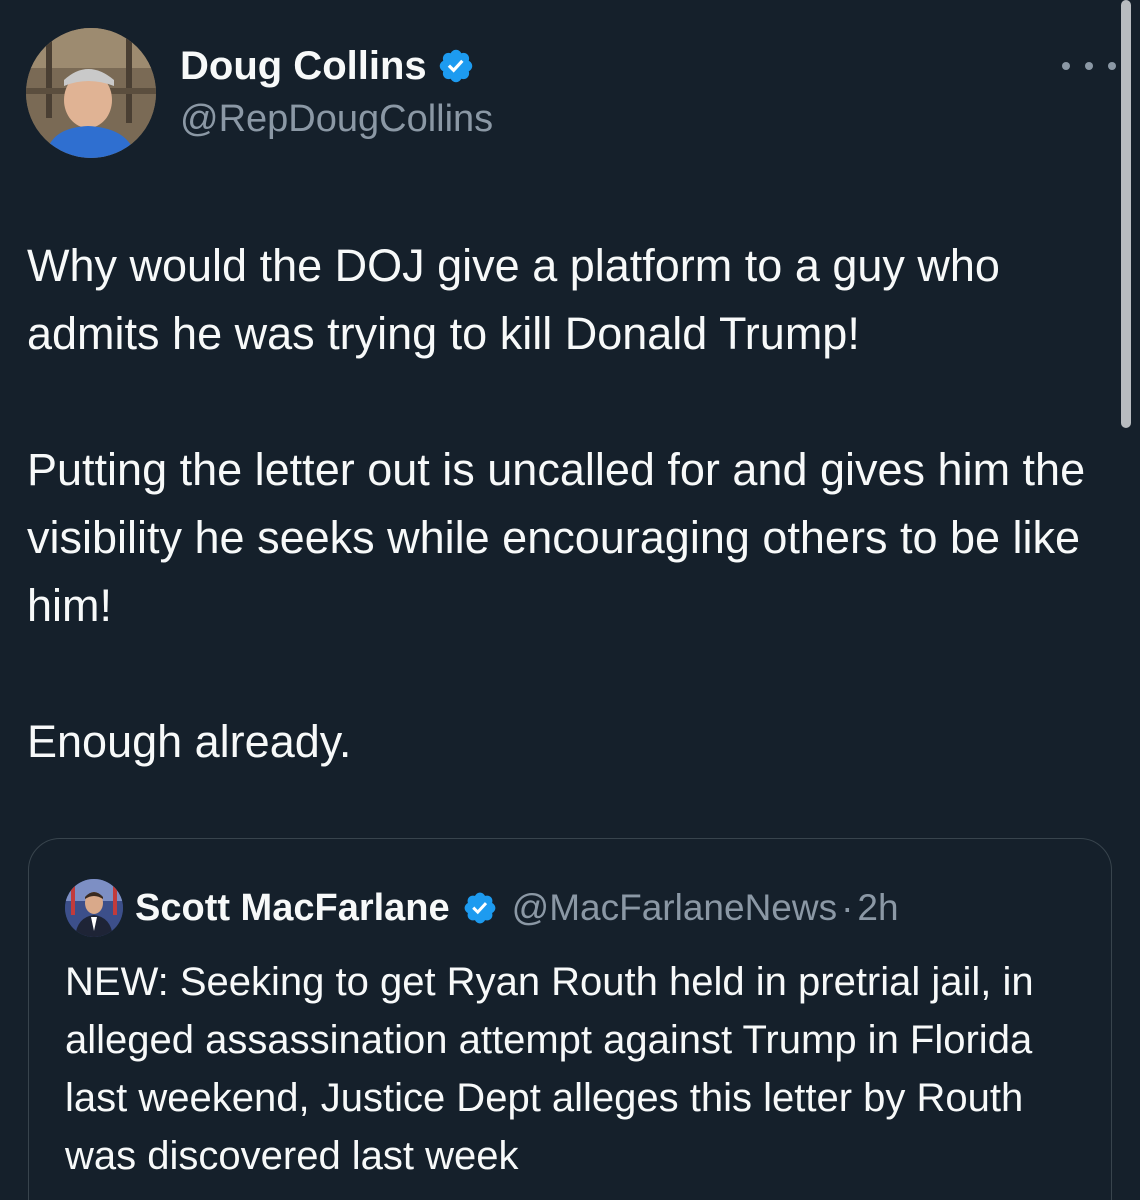 This screenshot has width=1140, height=1200. I want to click on quoted-author-name: Scott MacFarlane, so click(292, 908).